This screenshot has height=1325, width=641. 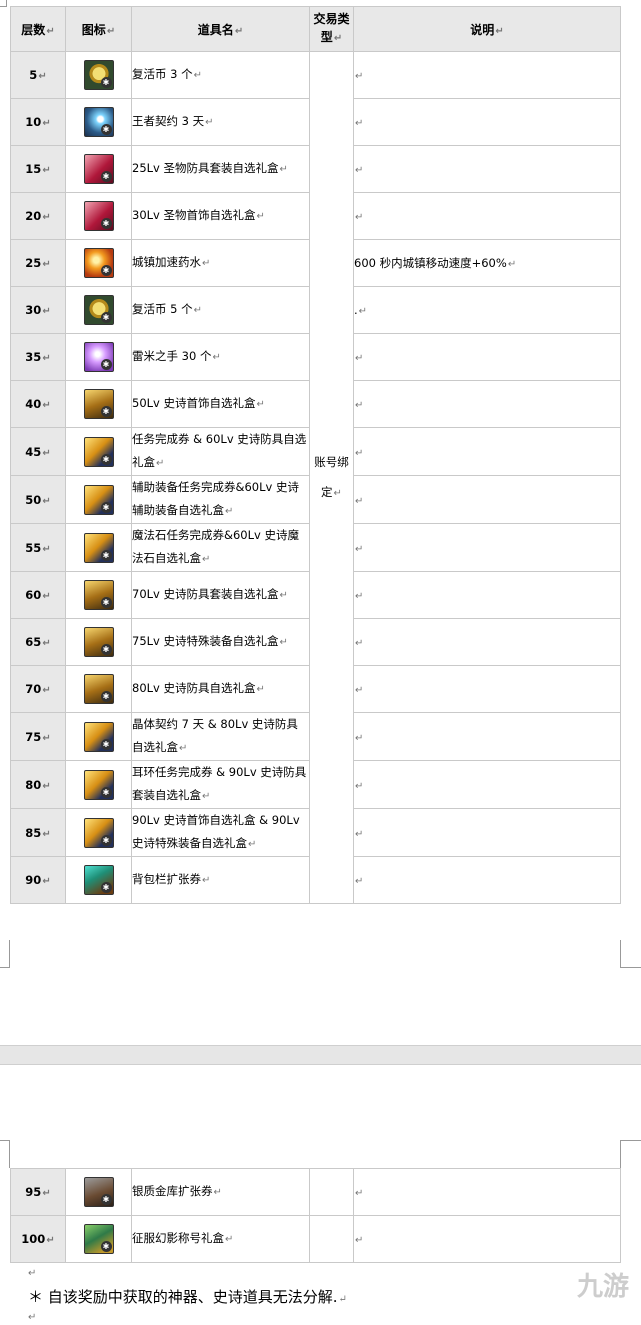 What do you see at coordinates (38, 216) in the screenshot?
I see `floor-cell: 20↵` at bounding box center [38, 216].